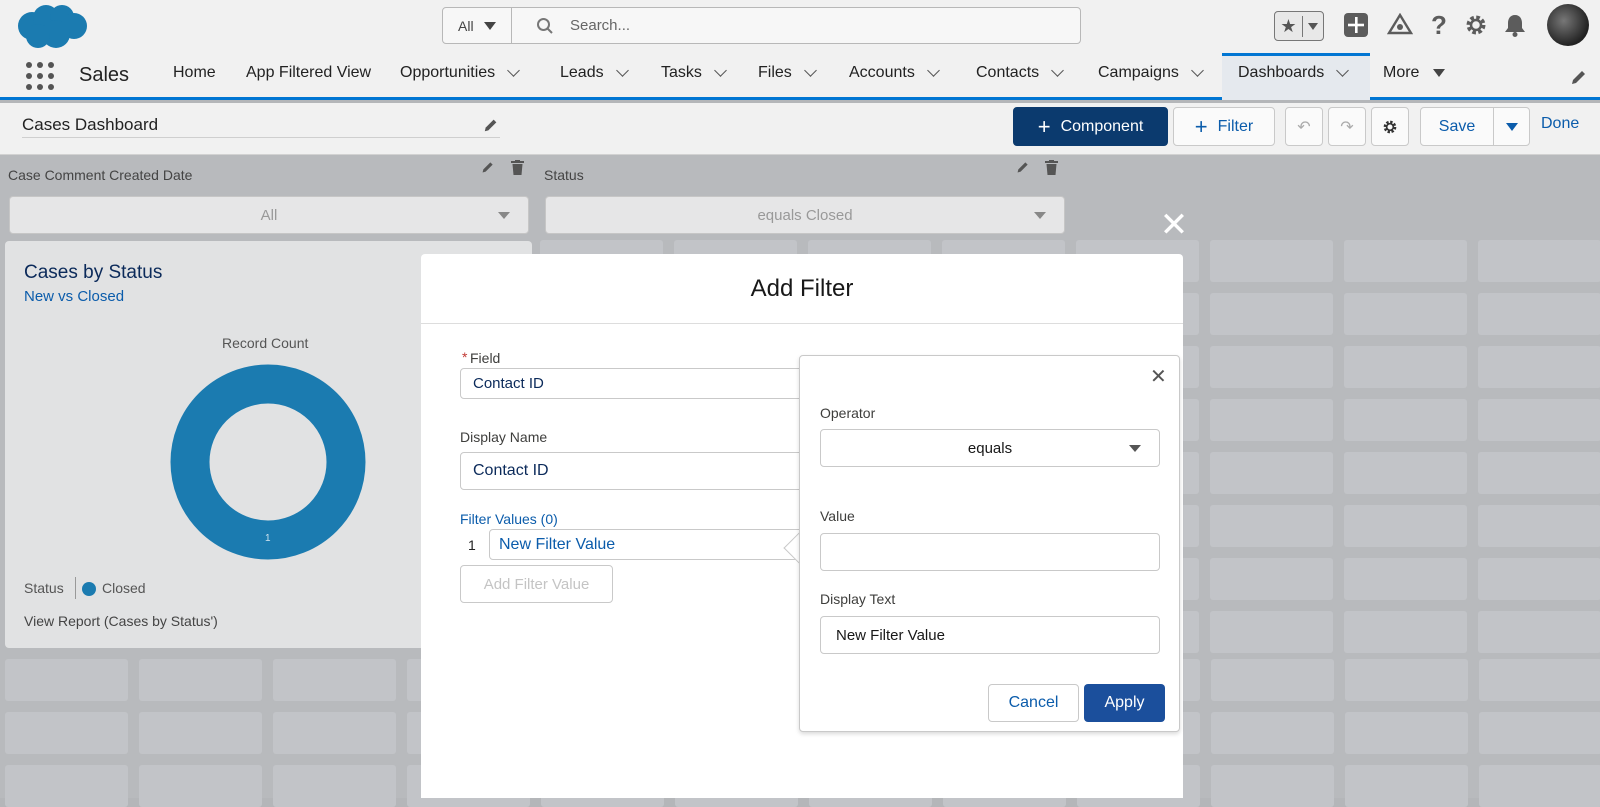  What do you see at coordinates (1124, 703) in the screenshot?
I see `apply-button: Apply` at bounding box center [1124, 703].